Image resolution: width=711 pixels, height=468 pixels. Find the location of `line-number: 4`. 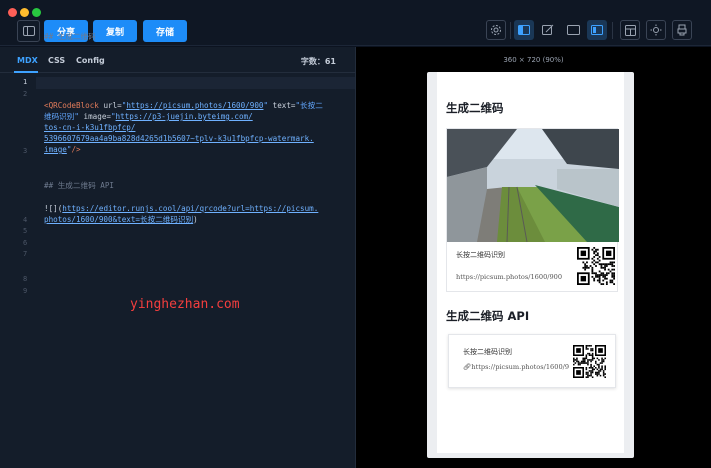

line-number: 4 is located at coordinates (25, 220).